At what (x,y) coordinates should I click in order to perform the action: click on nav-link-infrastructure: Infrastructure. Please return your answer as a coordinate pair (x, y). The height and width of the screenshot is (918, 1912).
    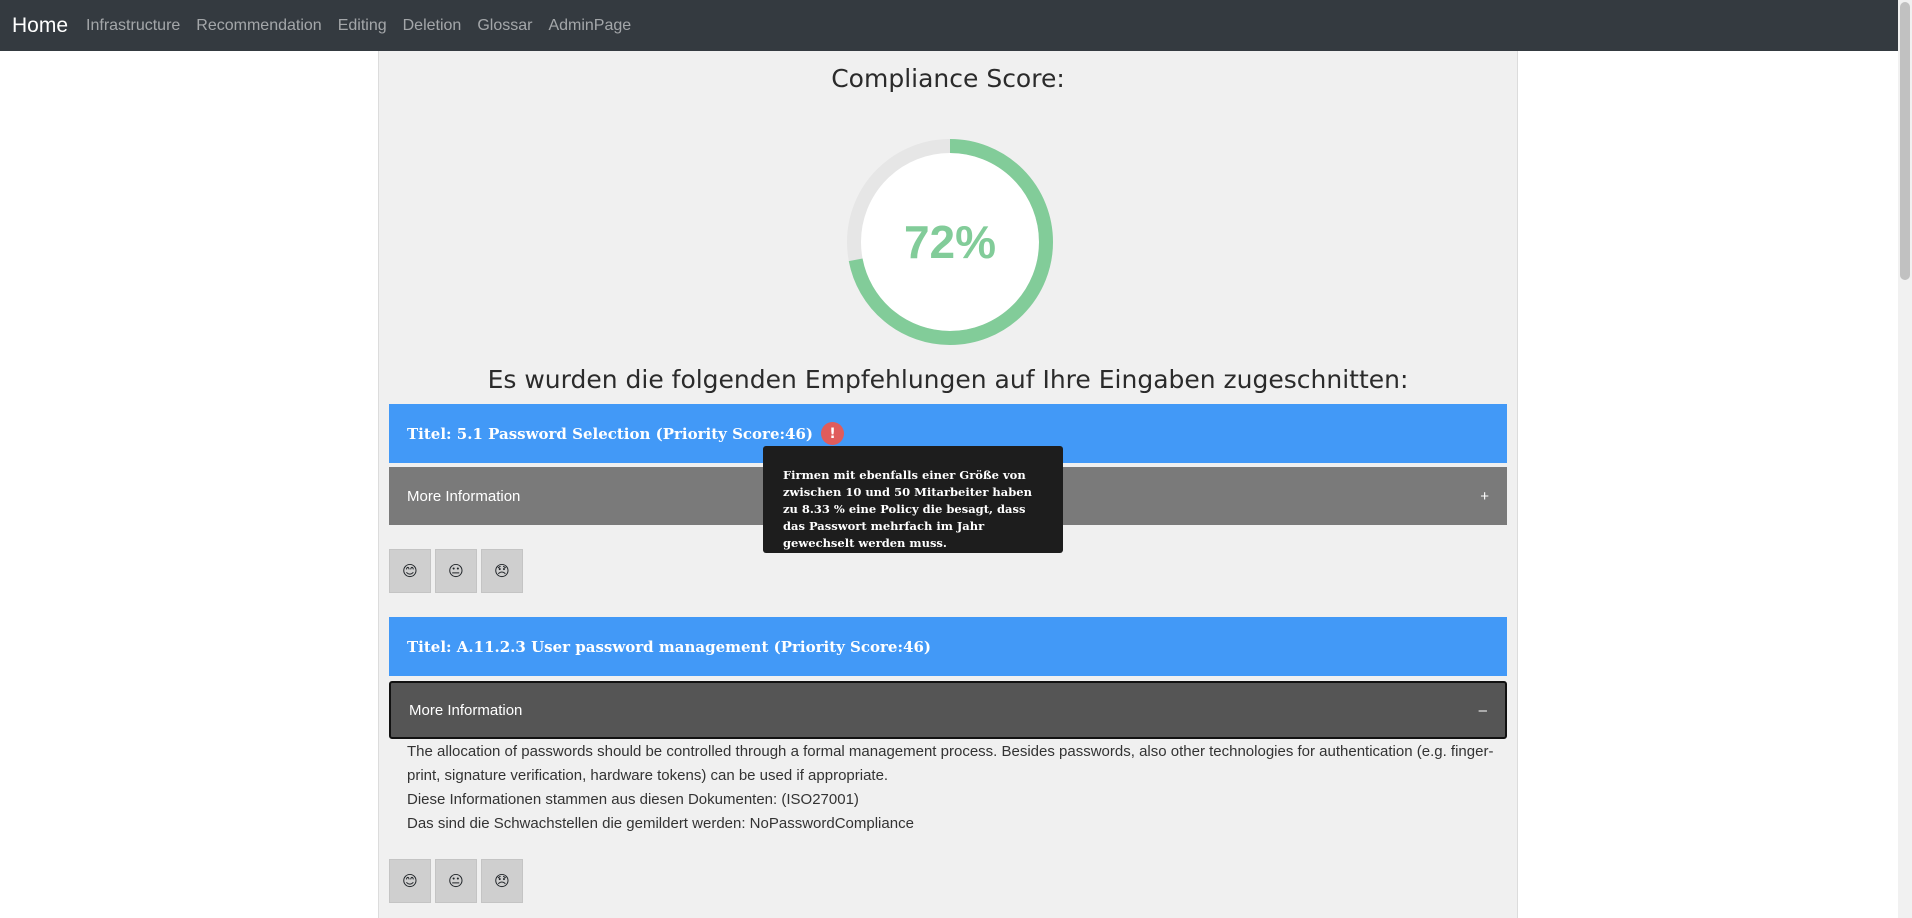
    Looking at the image, I should click on (133, 26).